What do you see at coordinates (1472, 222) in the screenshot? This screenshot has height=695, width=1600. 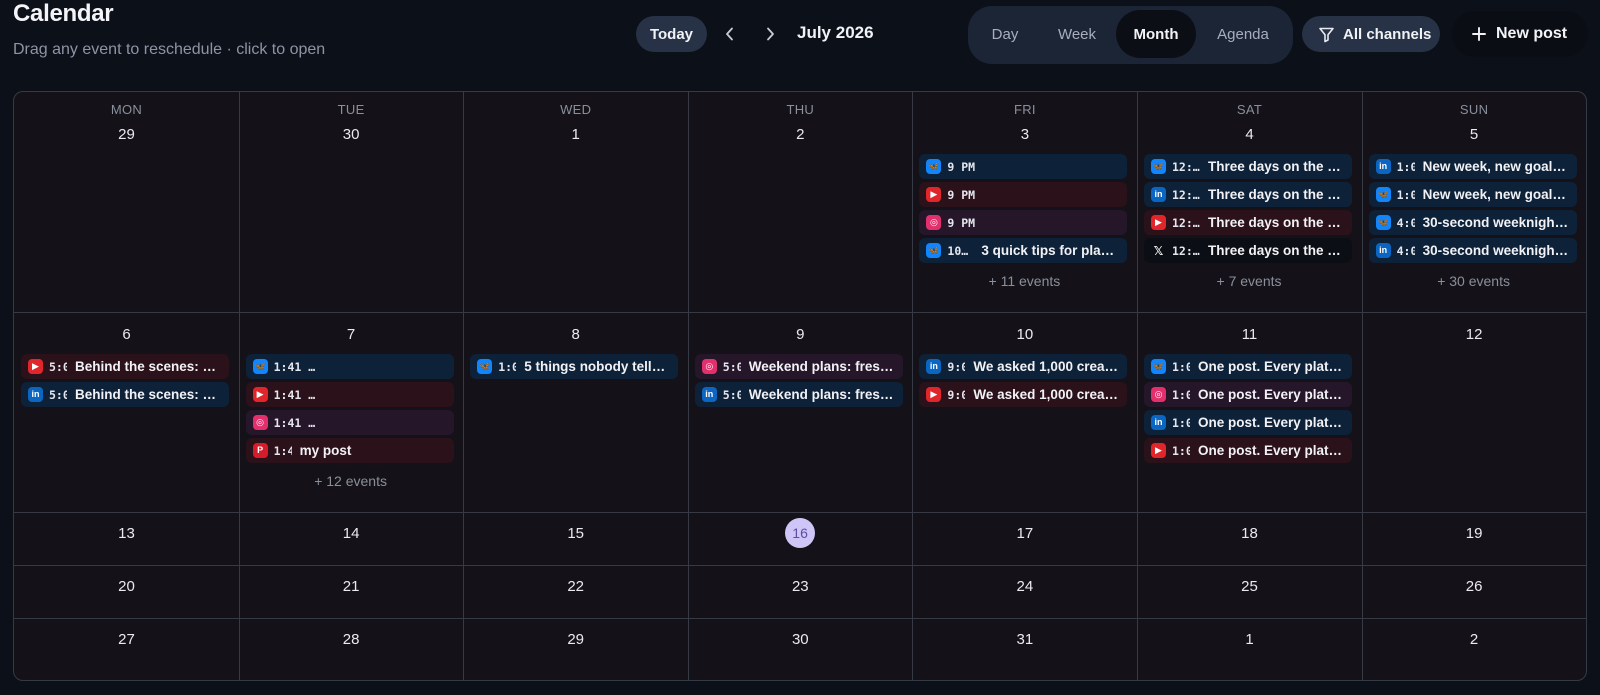 I see `calendar-event: 🦋 4:00 PM 30-second weeknight p` at bounding box center [1472, 222].